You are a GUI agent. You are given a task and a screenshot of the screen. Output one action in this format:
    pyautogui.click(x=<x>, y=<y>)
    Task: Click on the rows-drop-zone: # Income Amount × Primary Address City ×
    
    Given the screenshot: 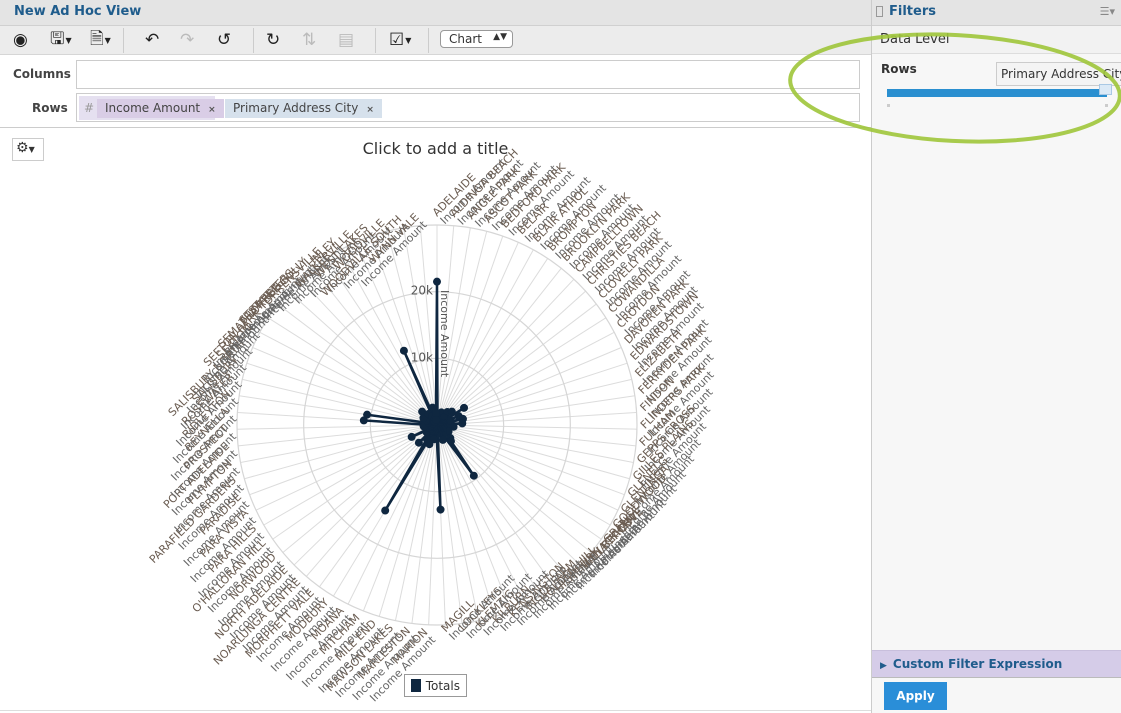 What is the action you would take?
    pyautogui.click(x=468, y=107)
    